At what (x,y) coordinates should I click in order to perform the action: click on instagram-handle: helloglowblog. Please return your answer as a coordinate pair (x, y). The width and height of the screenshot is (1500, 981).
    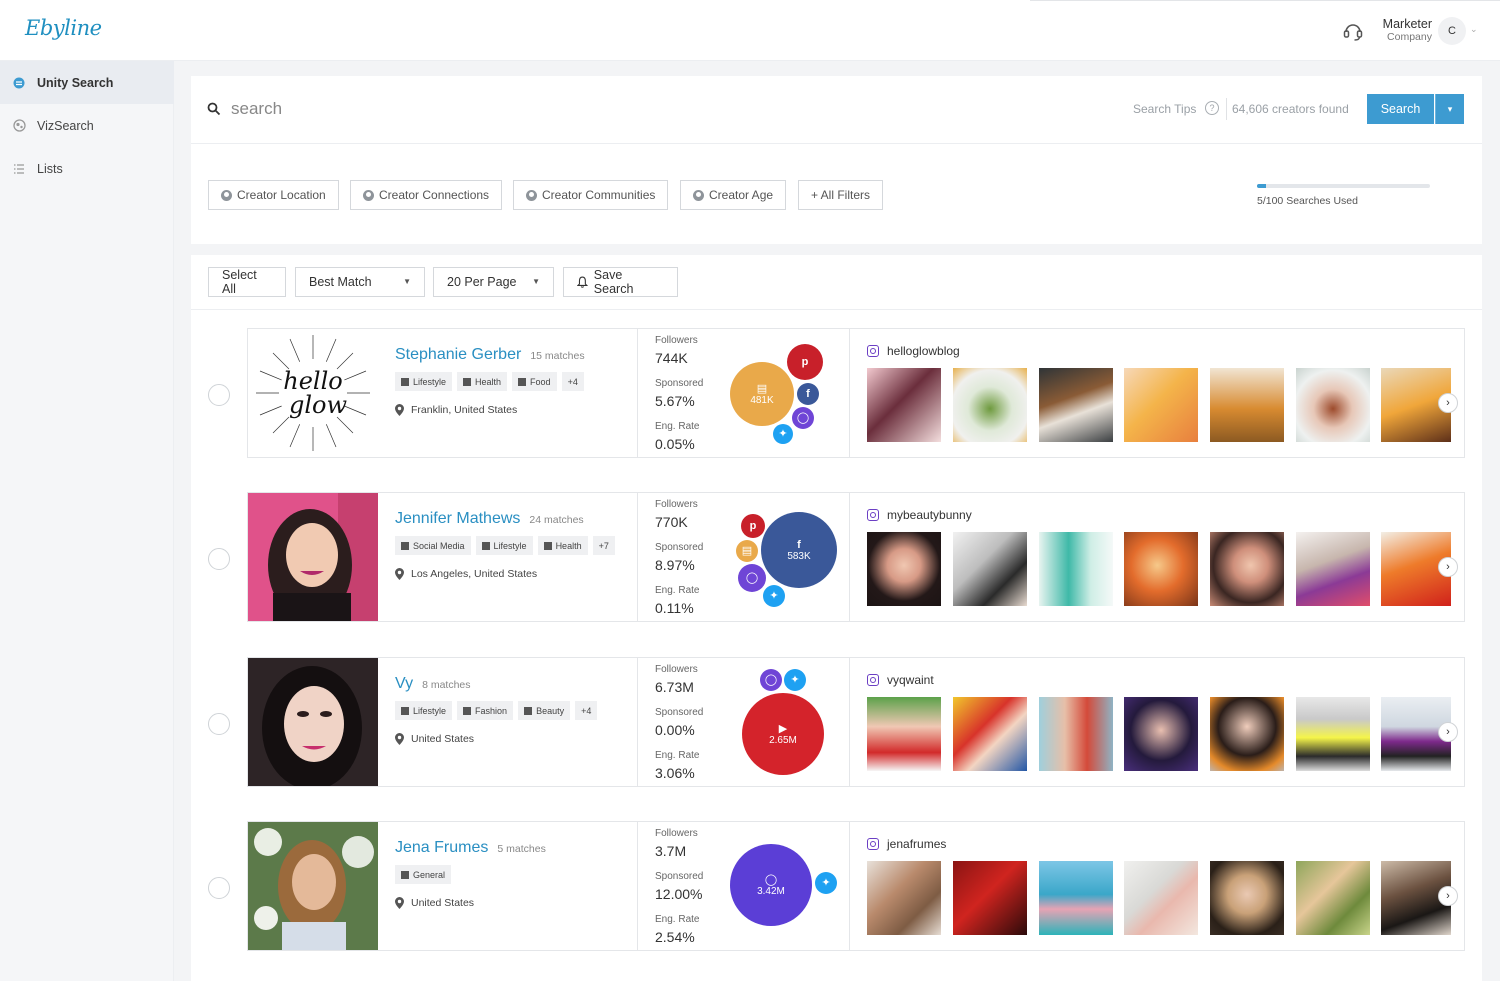
    Looking at the image, I should click on (913, 351).